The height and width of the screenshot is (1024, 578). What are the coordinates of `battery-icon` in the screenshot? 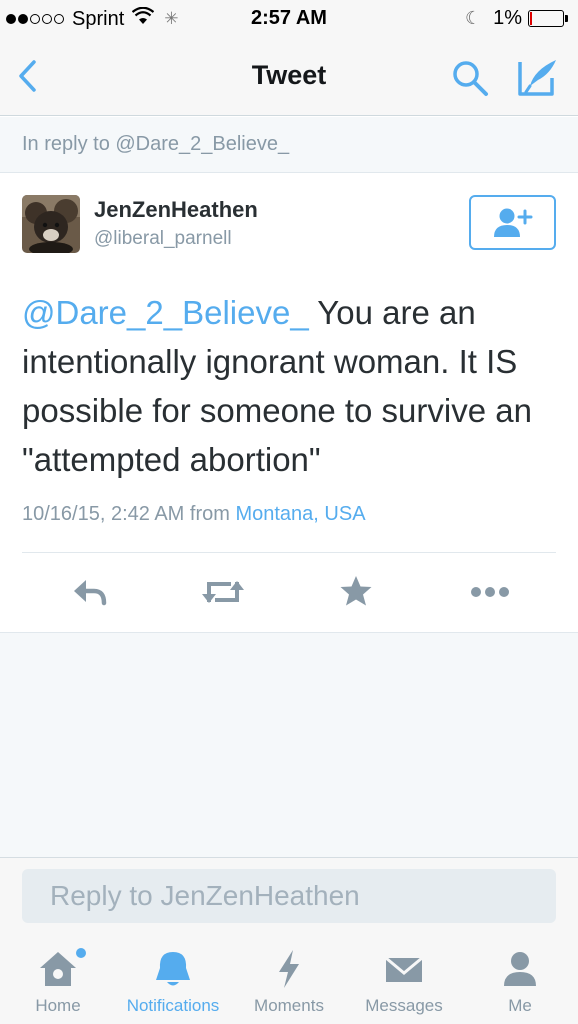 It's located at (548, 18).